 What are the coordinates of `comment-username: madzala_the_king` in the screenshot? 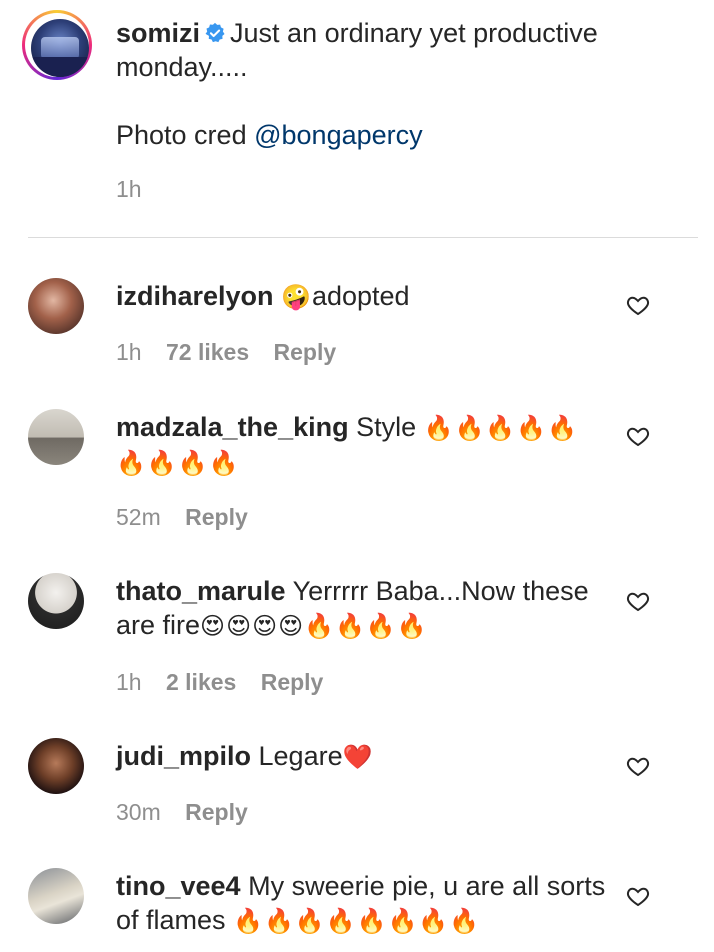 It's located at (232, 427).